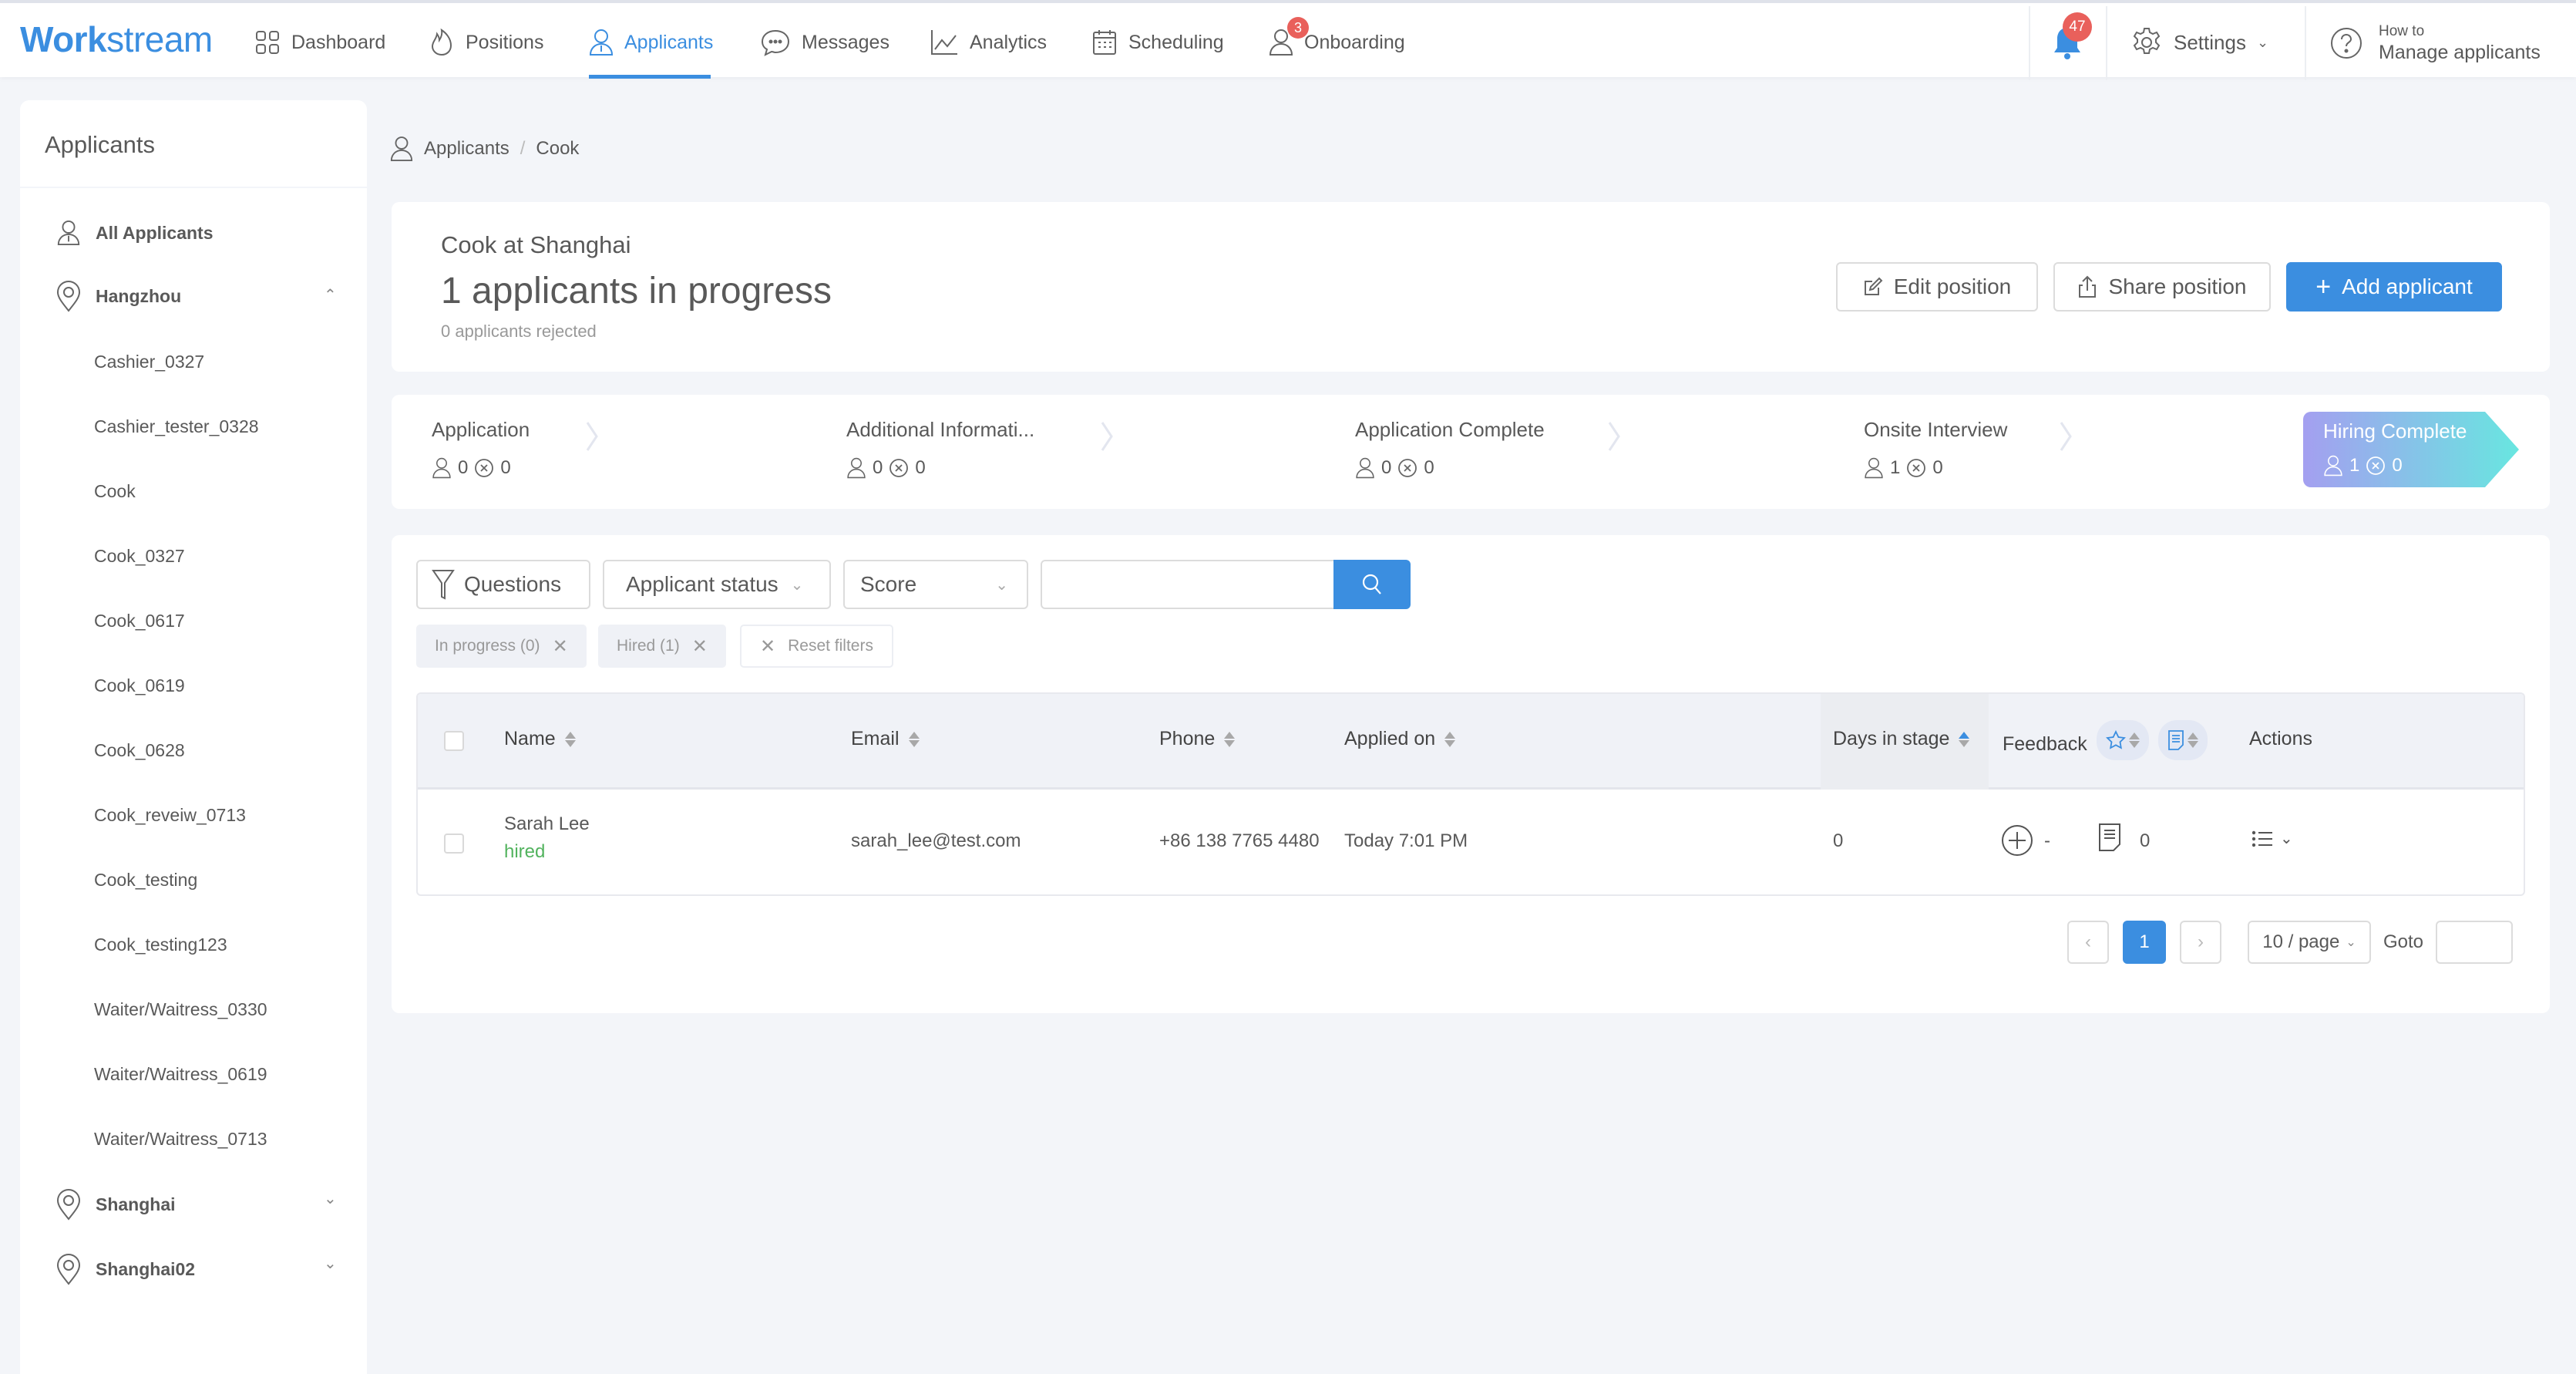 Image resolution: width=2576 pixels, height=1374 pixels. I want to click on sidebar-location-shanghai: Shanghai, so click(115, 1205).